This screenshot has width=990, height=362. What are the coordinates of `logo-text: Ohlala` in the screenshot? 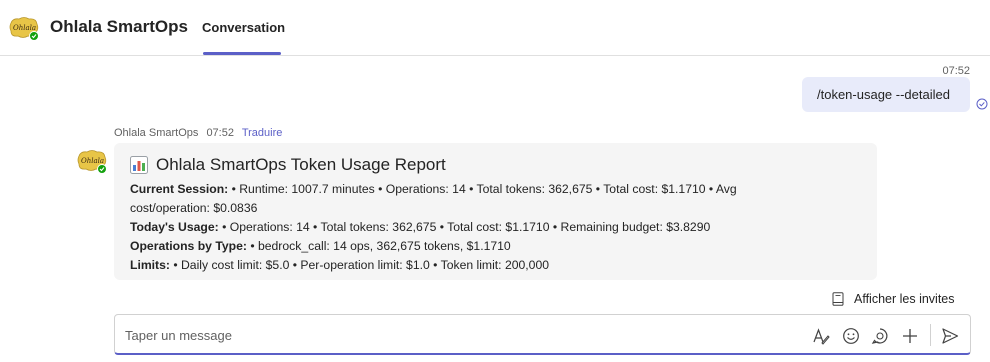 It's located at (24, 28).